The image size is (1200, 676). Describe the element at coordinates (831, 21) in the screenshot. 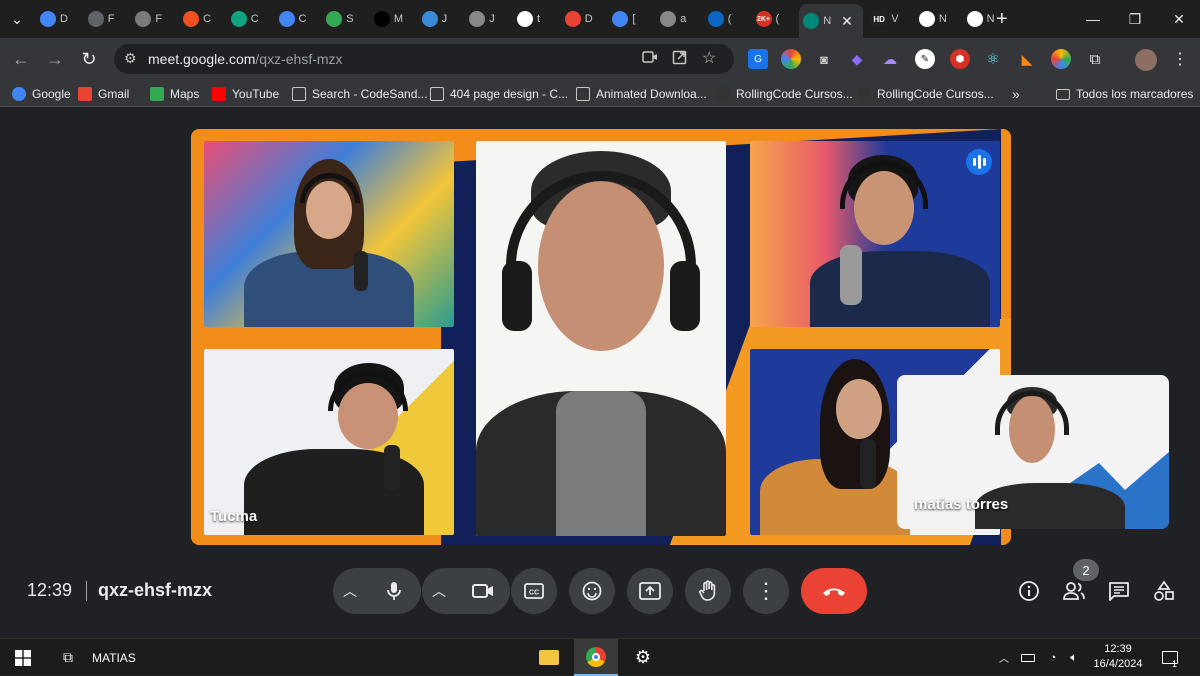

I see `browser-tab: N ✕` at that location.